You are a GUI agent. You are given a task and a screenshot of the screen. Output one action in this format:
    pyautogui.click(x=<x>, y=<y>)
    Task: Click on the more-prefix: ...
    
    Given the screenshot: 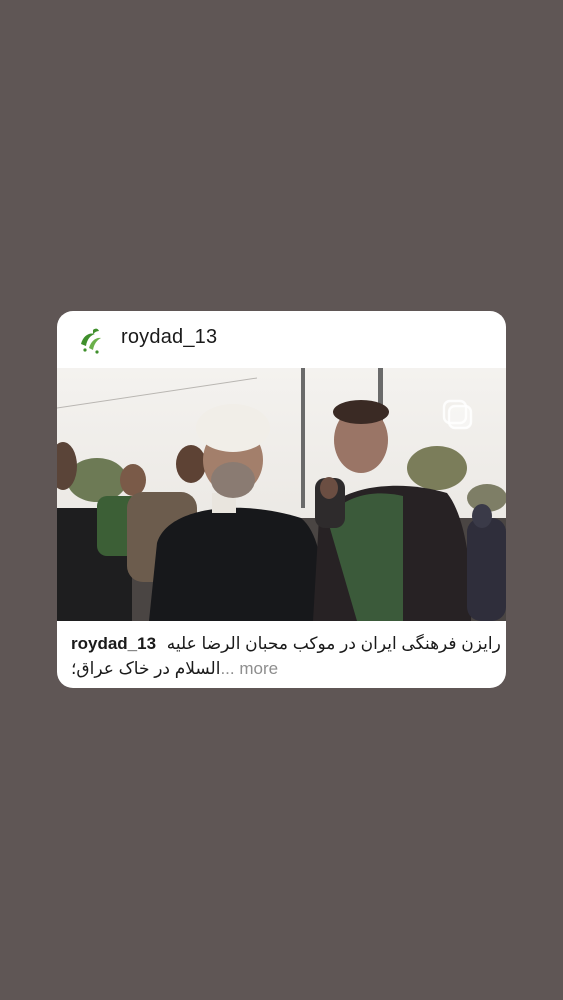 What is the action you would take?
    pyautogui.click(x=230, y=668)
    